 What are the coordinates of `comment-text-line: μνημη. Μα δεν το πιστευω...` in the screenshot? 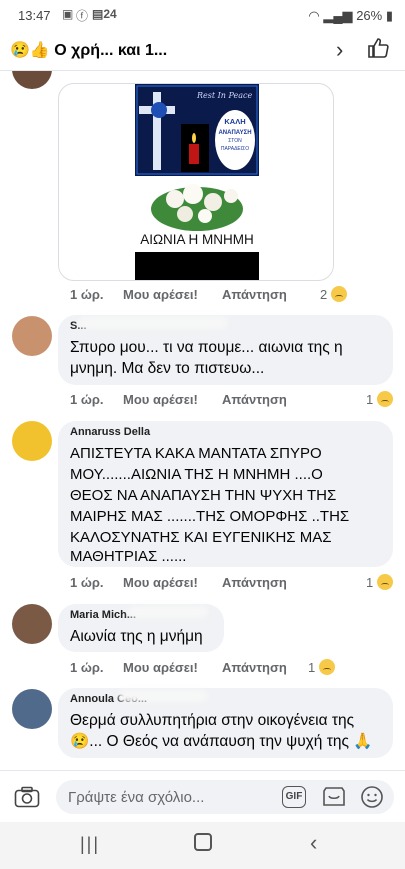 It's located at (167, 368).